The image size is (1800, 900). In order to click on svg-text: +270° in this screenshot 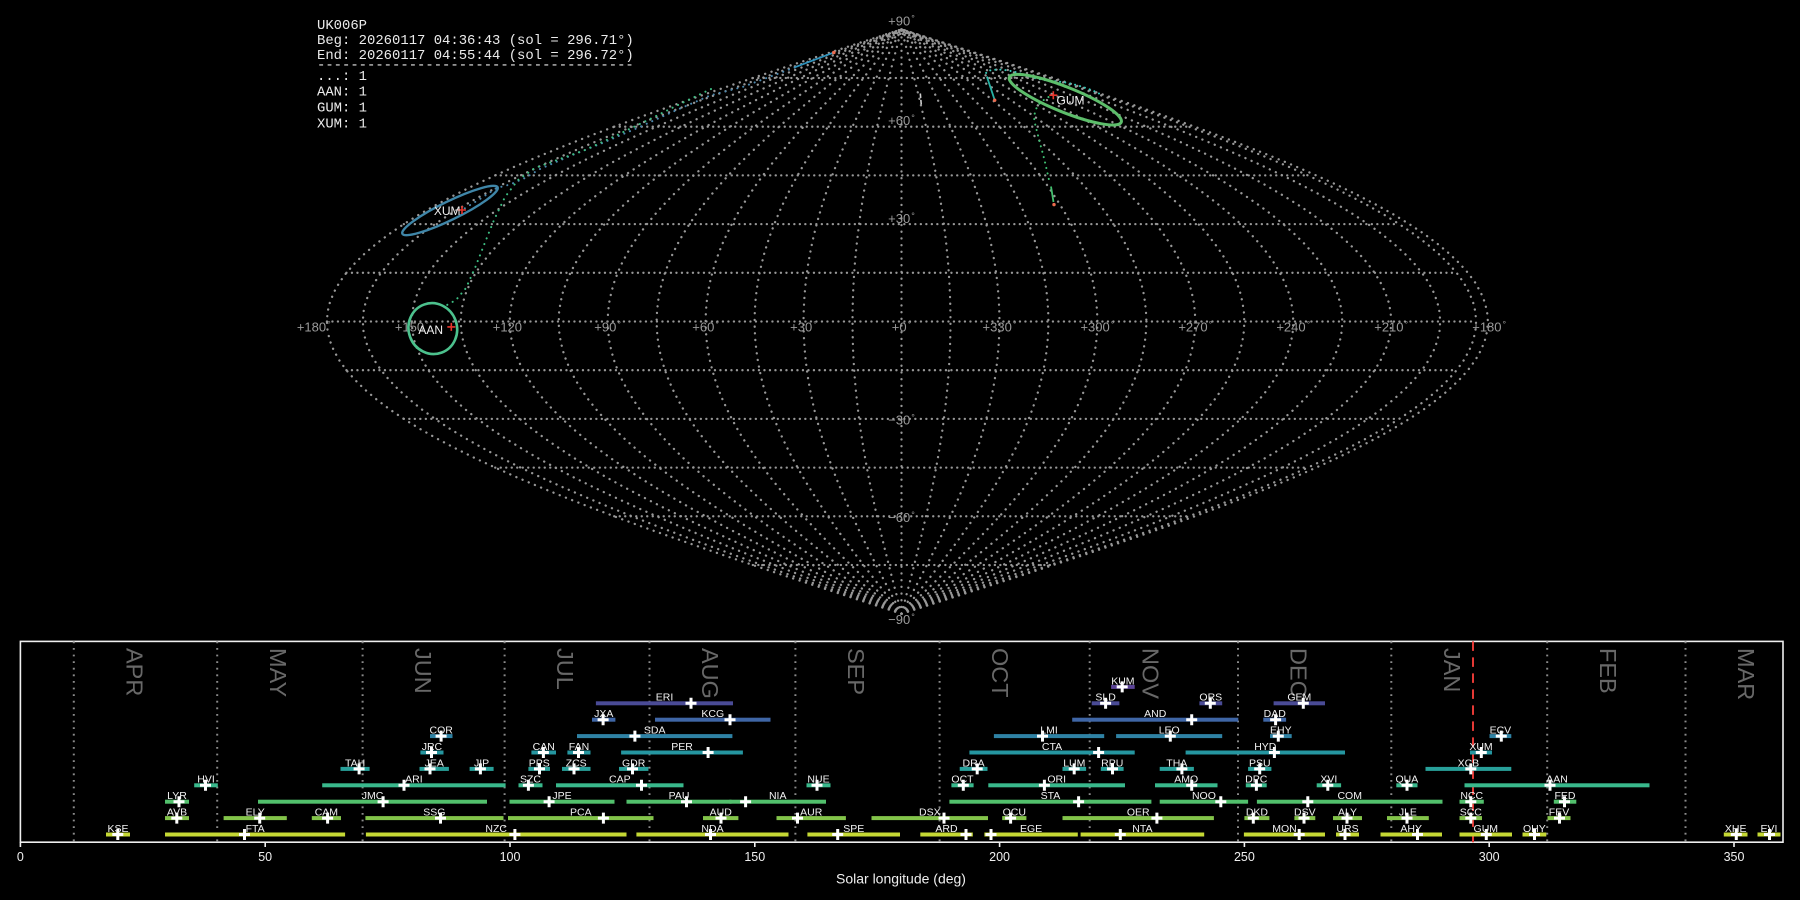, I will do `click(1195, 327)`.